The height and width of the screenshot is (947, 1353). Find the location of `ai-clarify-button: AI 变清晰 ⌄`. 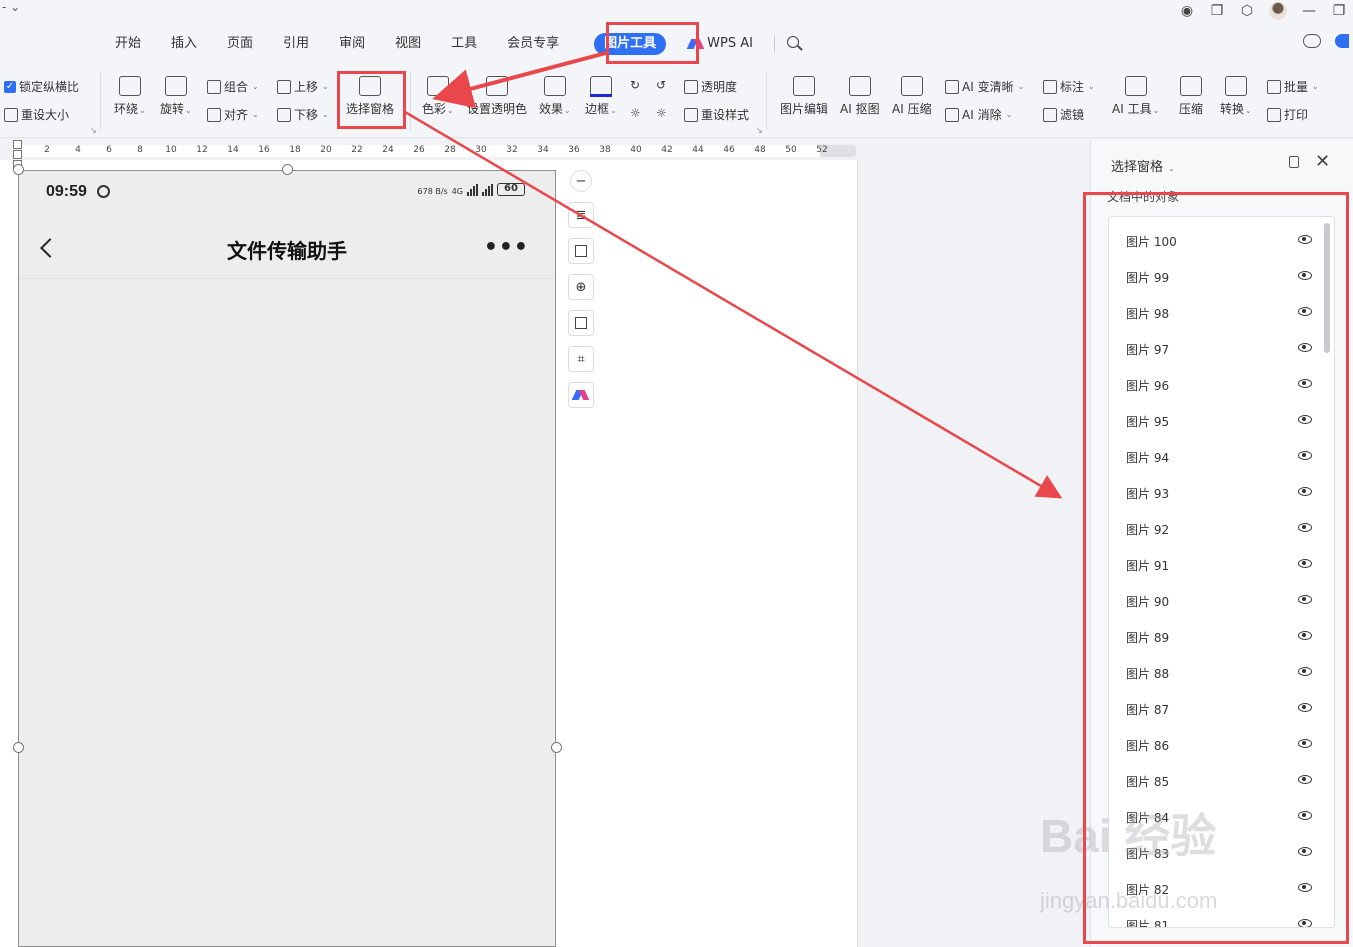

ai-clarify-button: AI 变清晰 ⌄ is located at coordinates (984, 86).